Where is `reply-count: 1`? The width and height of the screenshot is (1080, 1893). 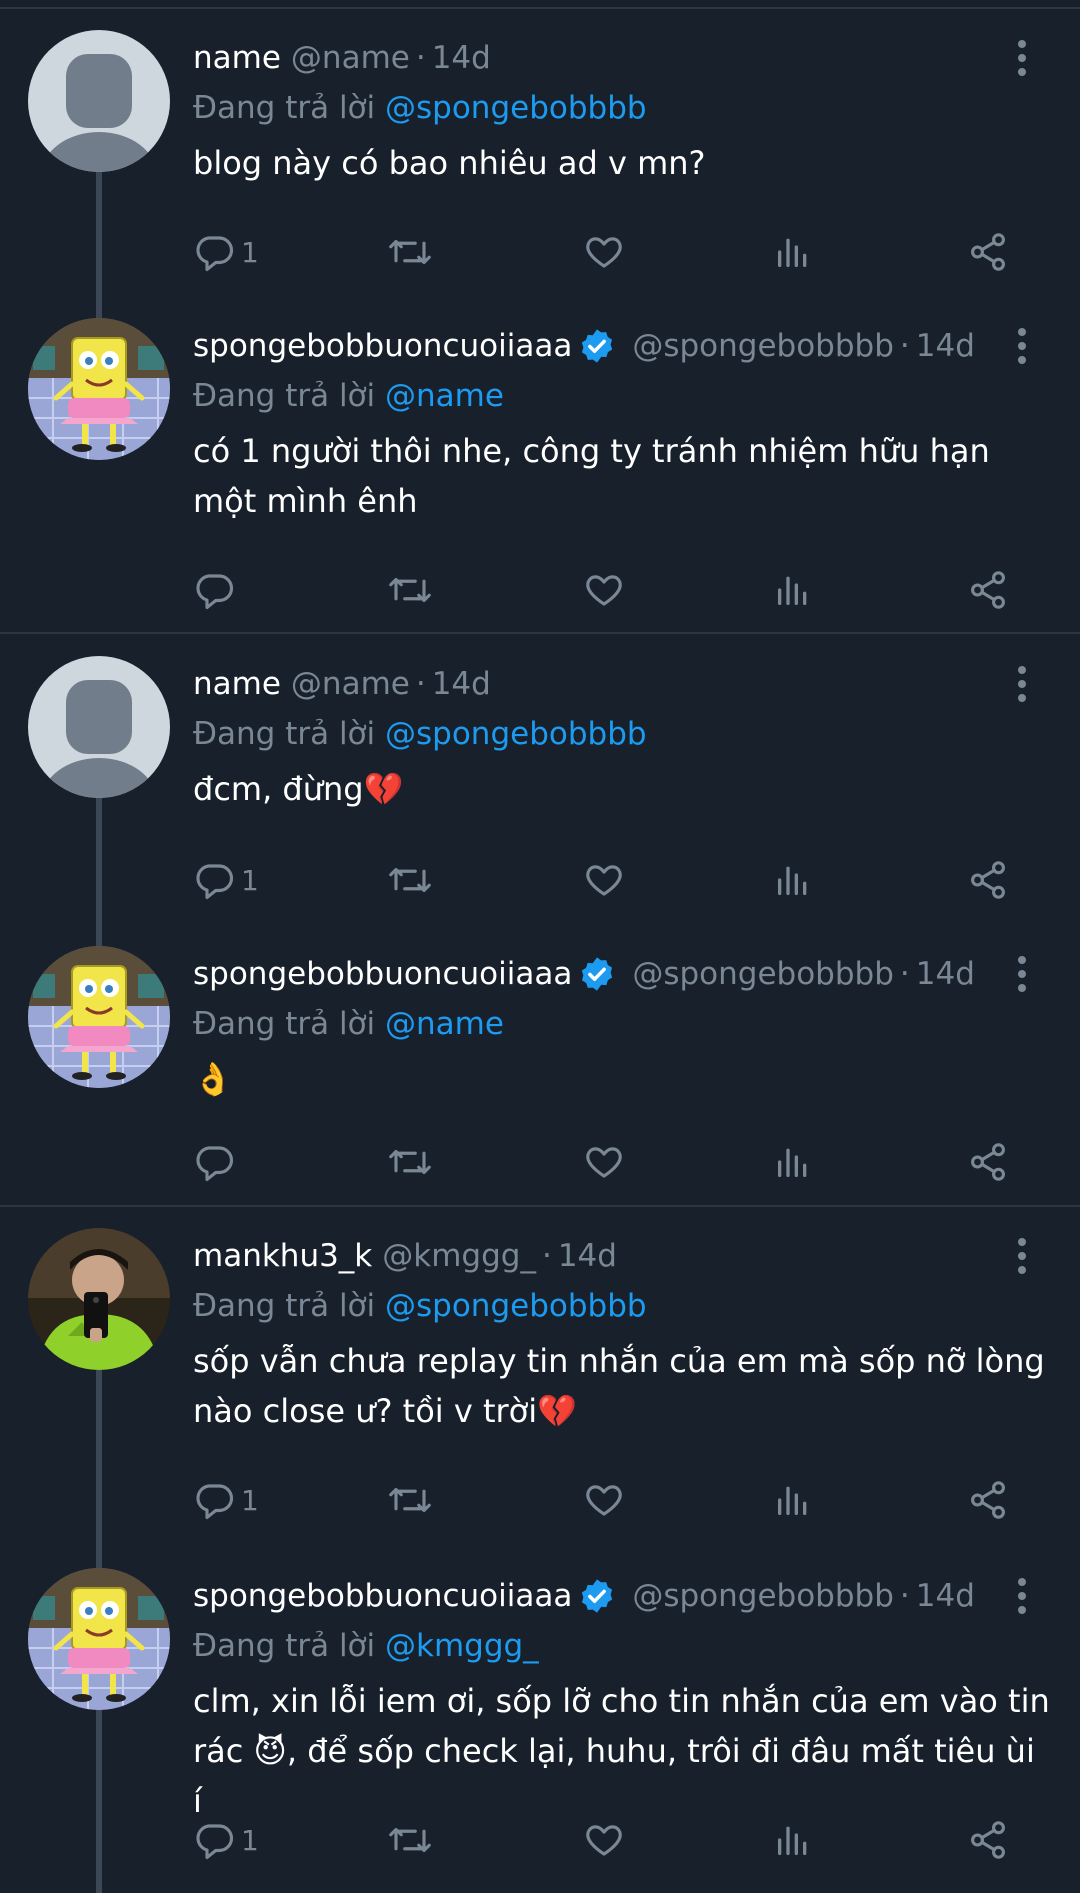
reply-count: 1 is located at coordinates (250, 1500).